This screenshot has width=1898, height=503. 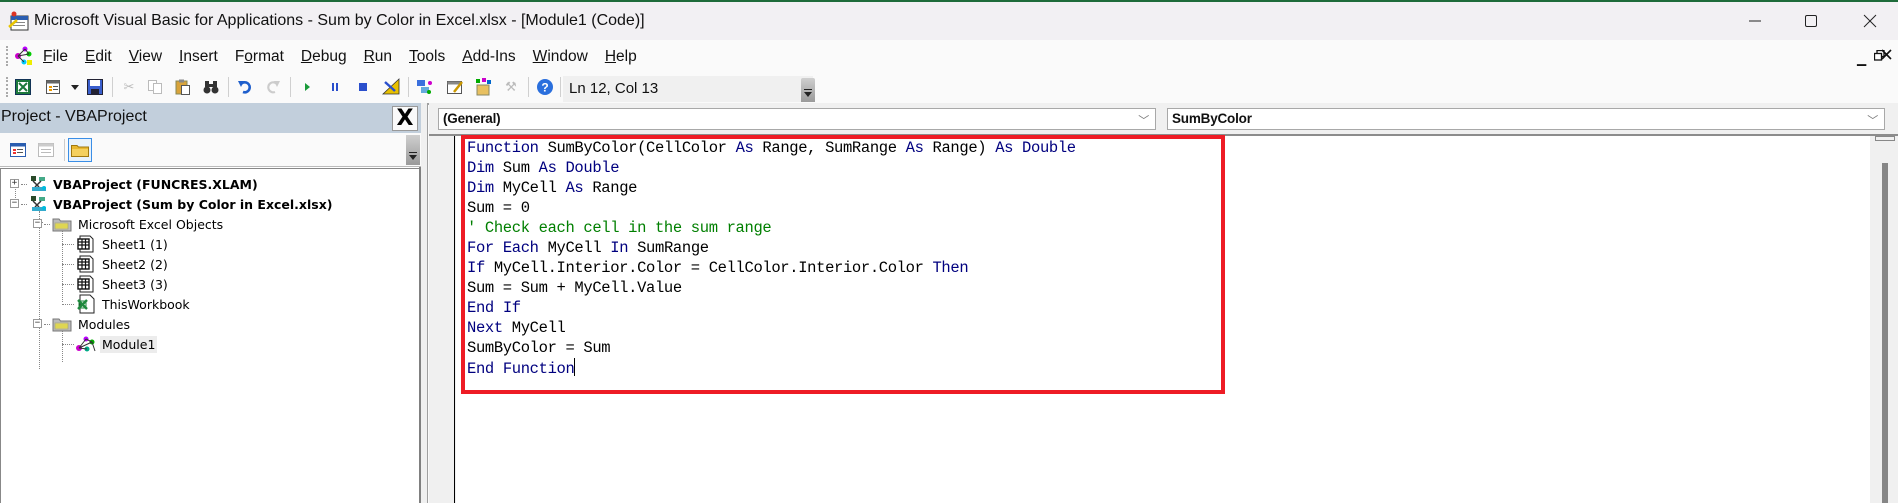 What do you see at coordinates (455, 87) in the screenshot?
I see `properties-window-button` at bounding box center [455, 87].